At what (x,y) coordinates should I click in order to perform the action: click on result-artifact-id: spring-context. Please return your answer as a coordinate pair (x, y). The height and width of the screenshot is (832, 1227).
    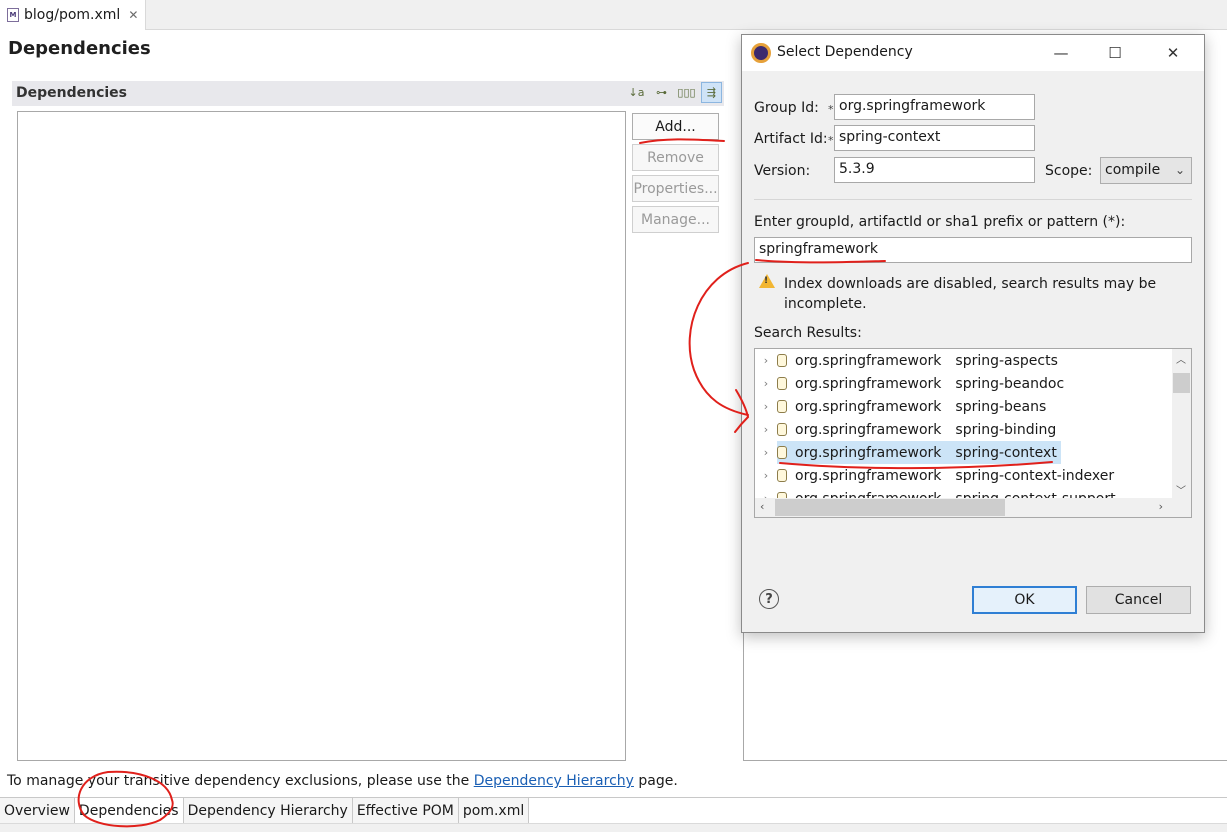
    Looking at the image, I should click on (1006, 452).